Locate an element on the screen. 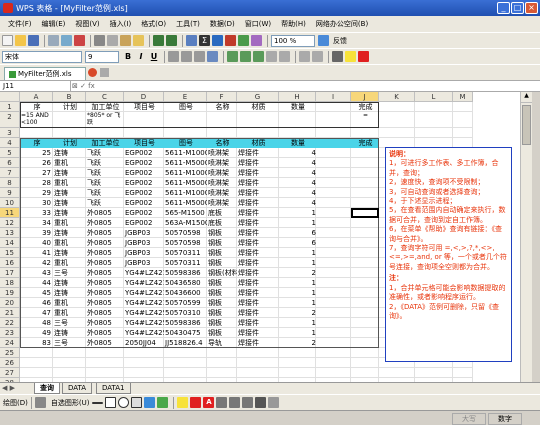 The height and width of the screenshot is (425, 540). underline-button: U is located at coordinates (154, 57).